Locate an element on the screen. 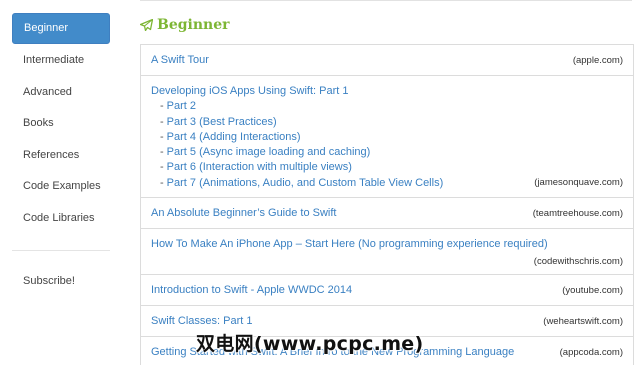 This screenshot has width=640, height=365. sidebar-divider is located at coordinates (61, 250).